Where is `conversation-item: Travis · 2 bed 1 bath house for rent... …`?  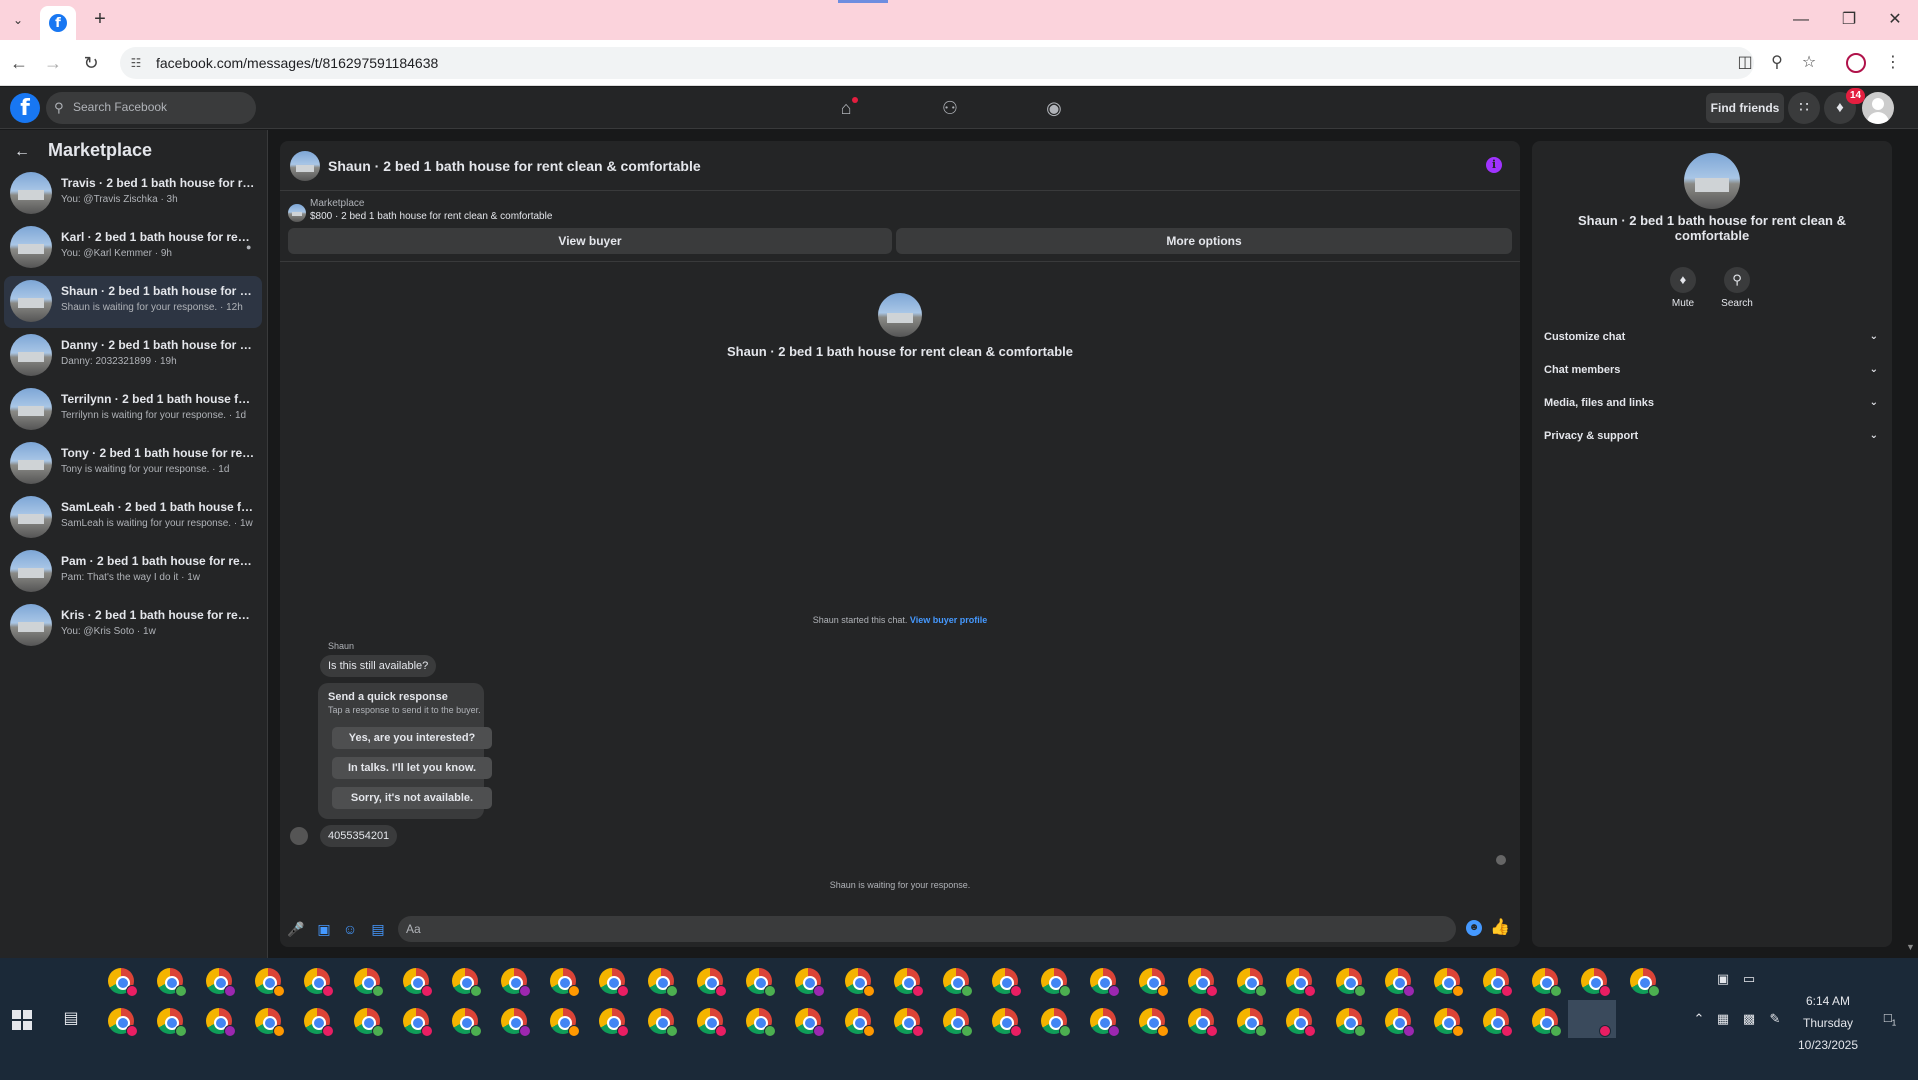
conversation-item: Travis · 2 bed 1 bath house for rent... … is located at coordinates (133, 194).